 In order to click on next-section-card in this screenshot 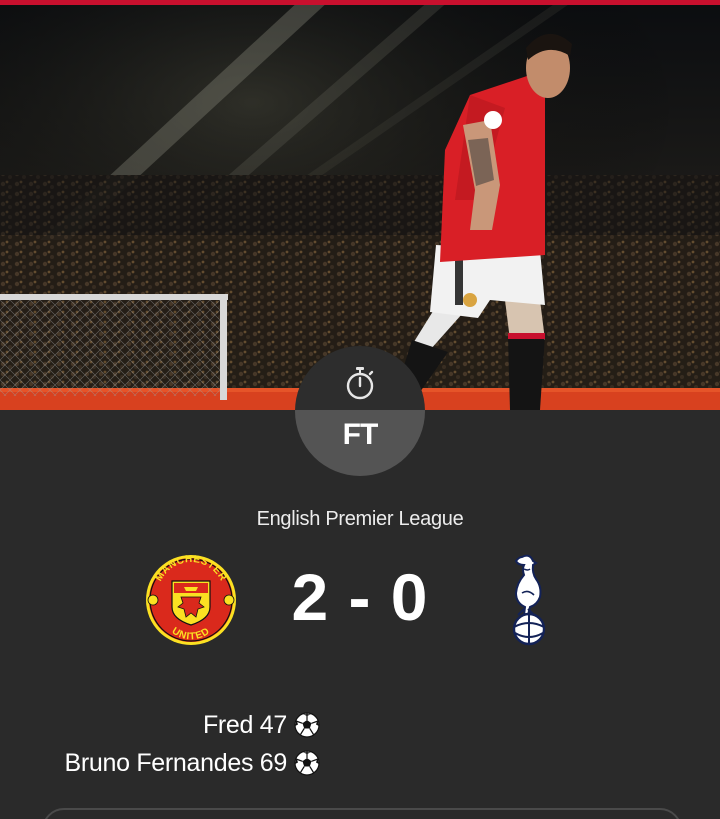, I will do `click(362, 813)`.